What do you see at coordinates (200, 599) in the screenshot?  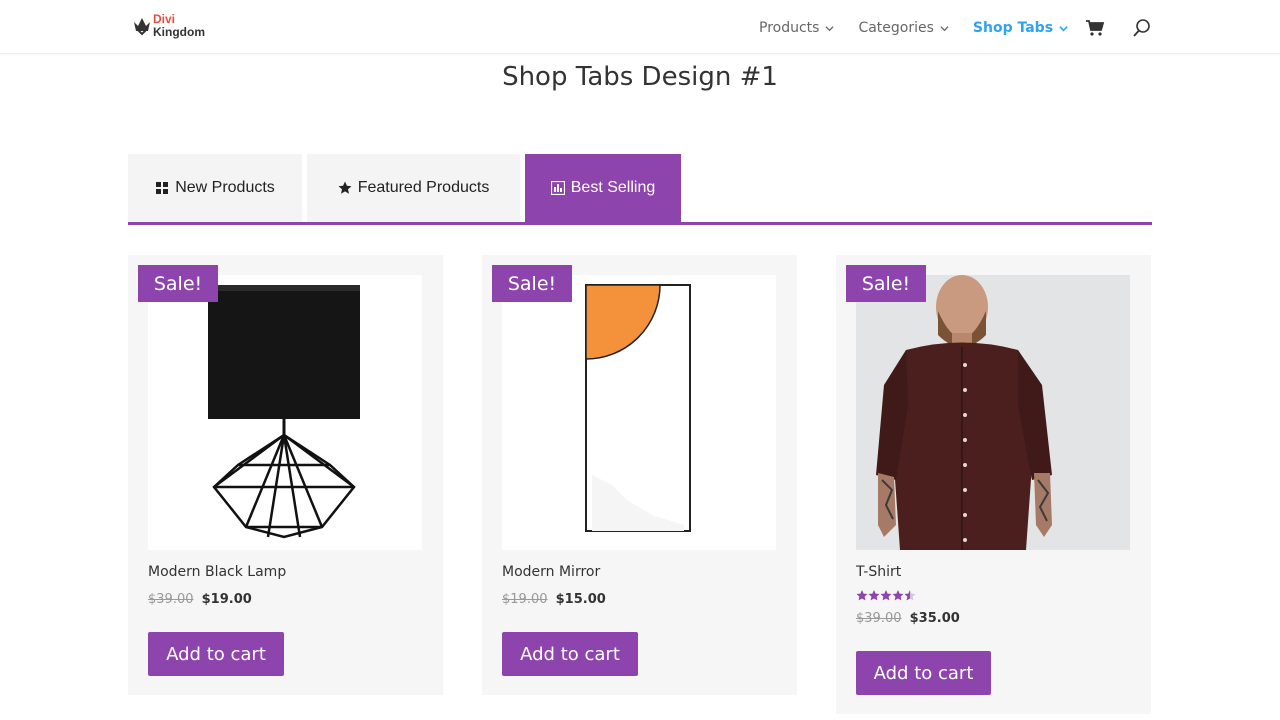 I see `product-price: $39.00 $19.00` at bounding box center [200, 599].